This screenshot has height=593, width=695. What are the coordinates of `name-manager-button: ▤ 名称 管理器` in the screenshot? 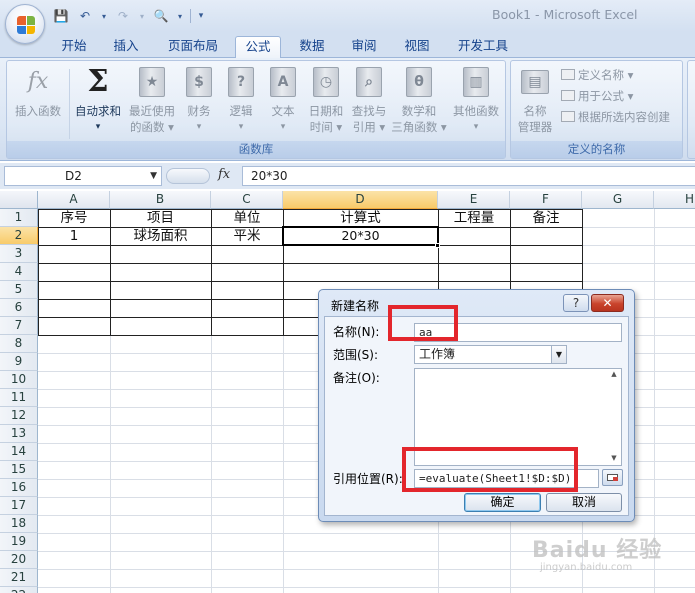 It's located at (535, 100).